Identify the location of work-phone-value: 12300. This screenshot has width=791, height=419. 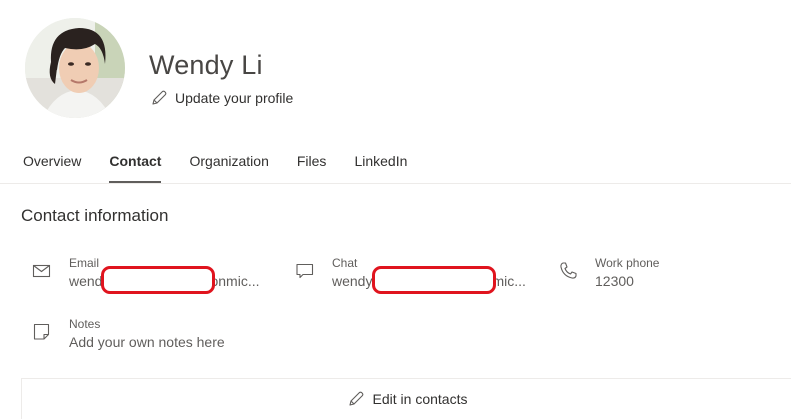
(627, 281).